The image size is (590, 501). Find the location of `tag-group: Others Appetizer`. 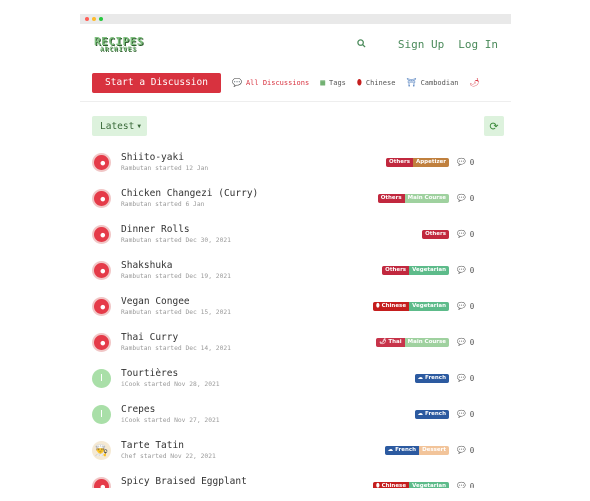

tag-group: Others Appetizer is located at coordinates (417, 162).